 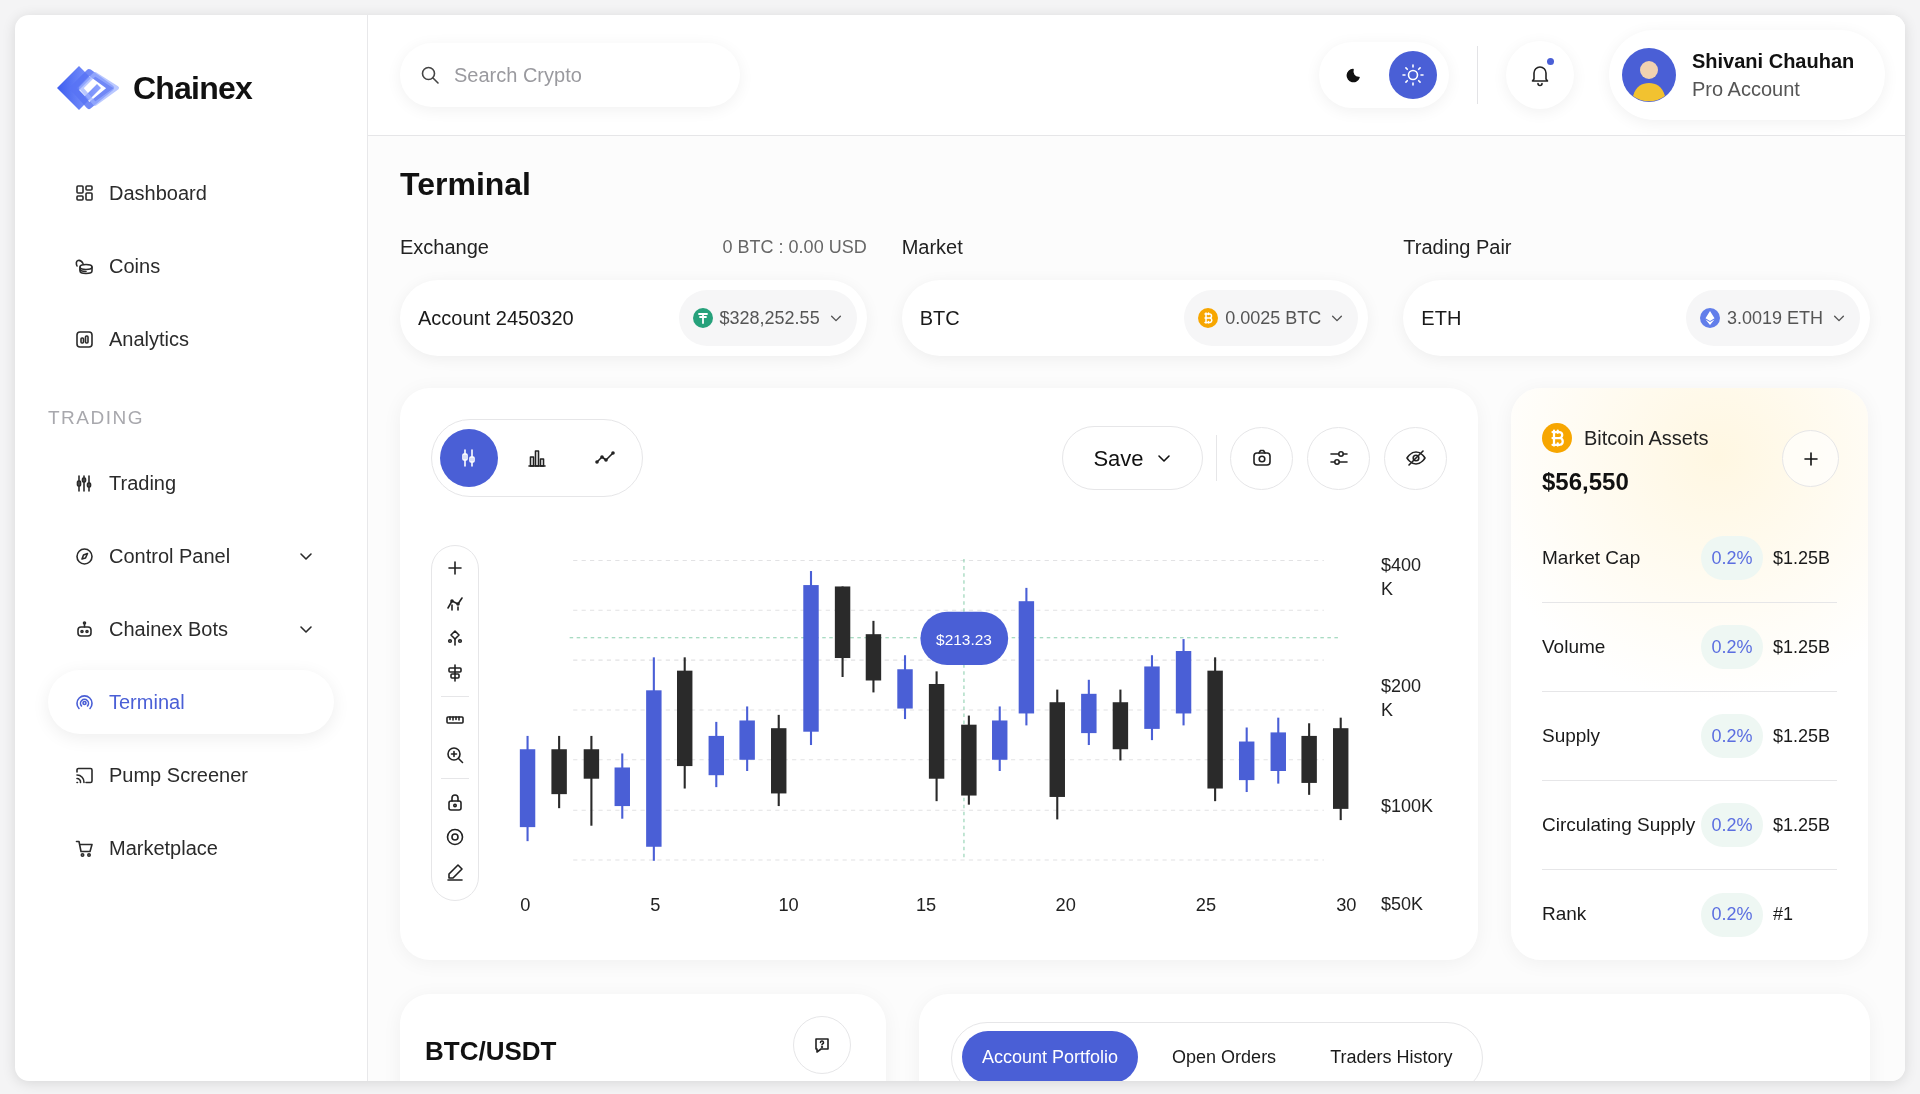 What do you see at coordinates (455, 837) in the screenshot?
I see `eye-icon` at bounding box center [455, 837].